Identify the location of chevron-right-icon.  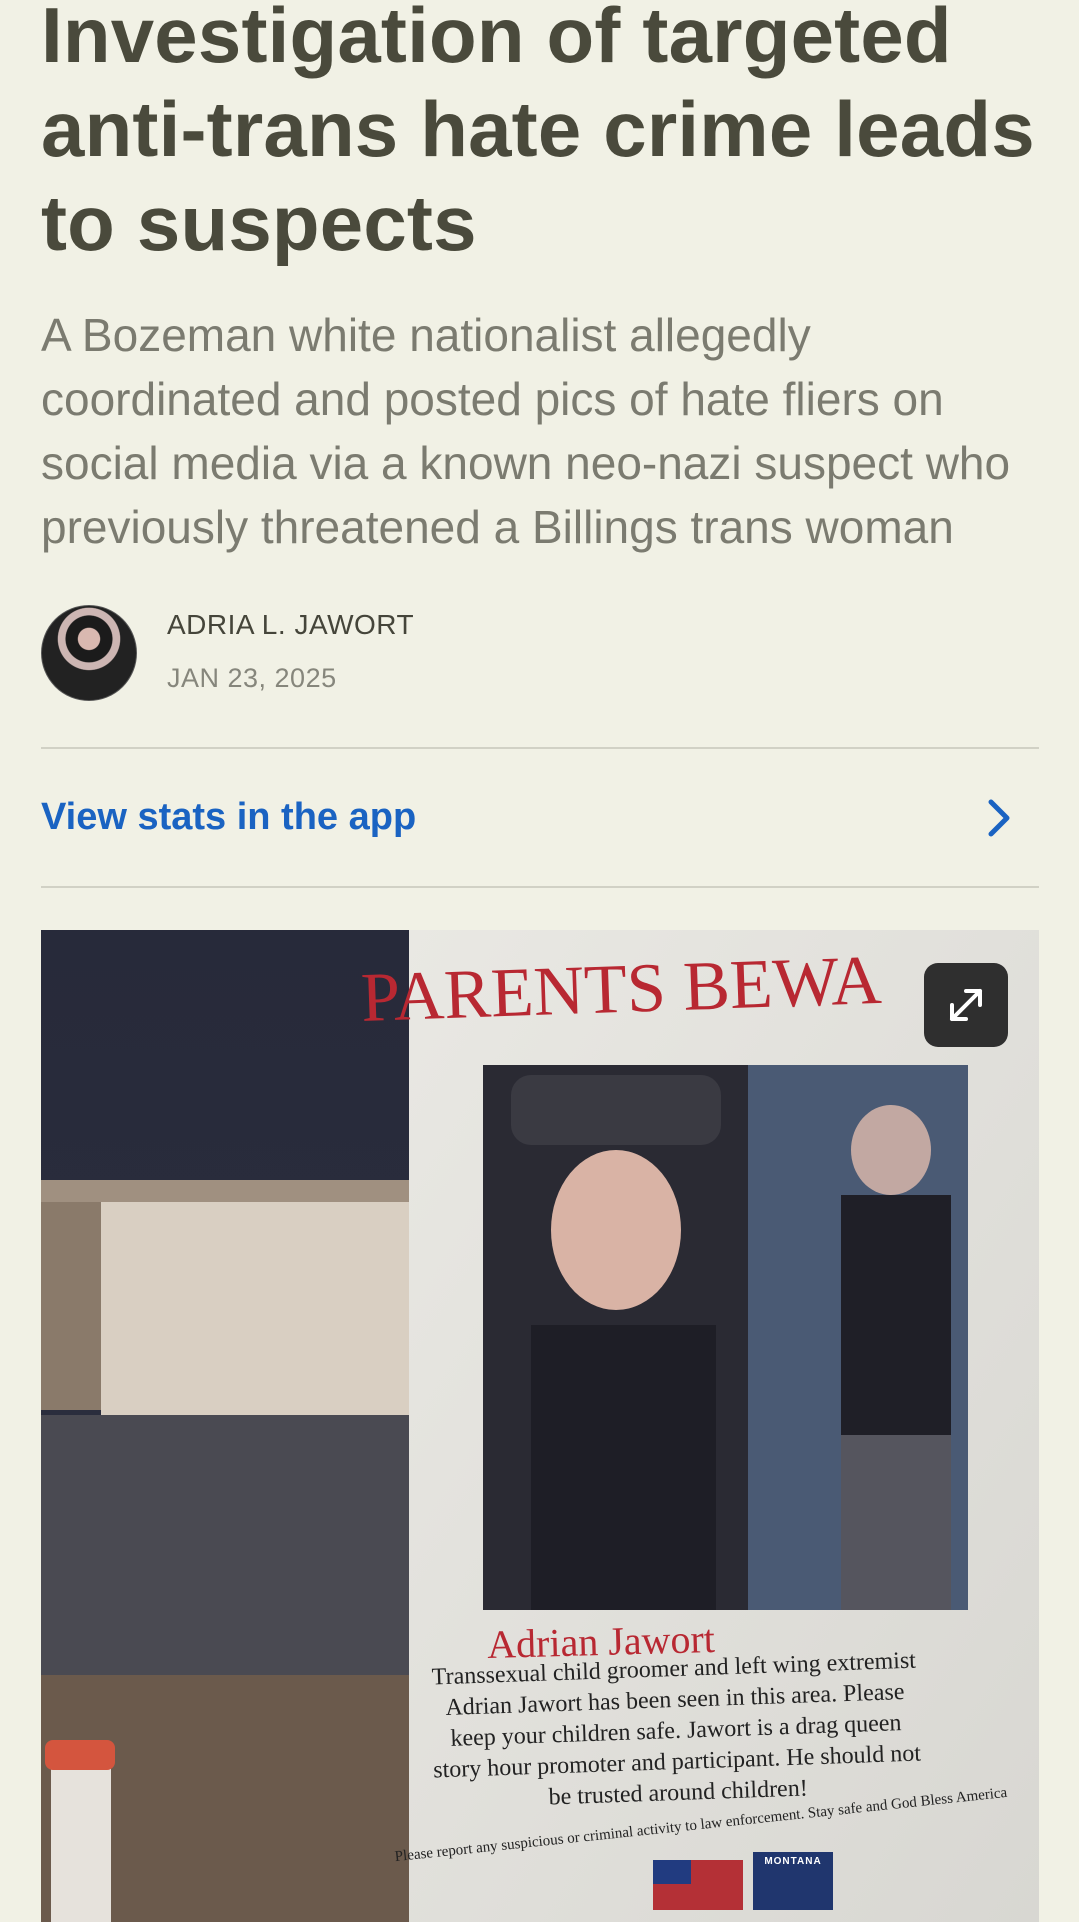
(999, 817).